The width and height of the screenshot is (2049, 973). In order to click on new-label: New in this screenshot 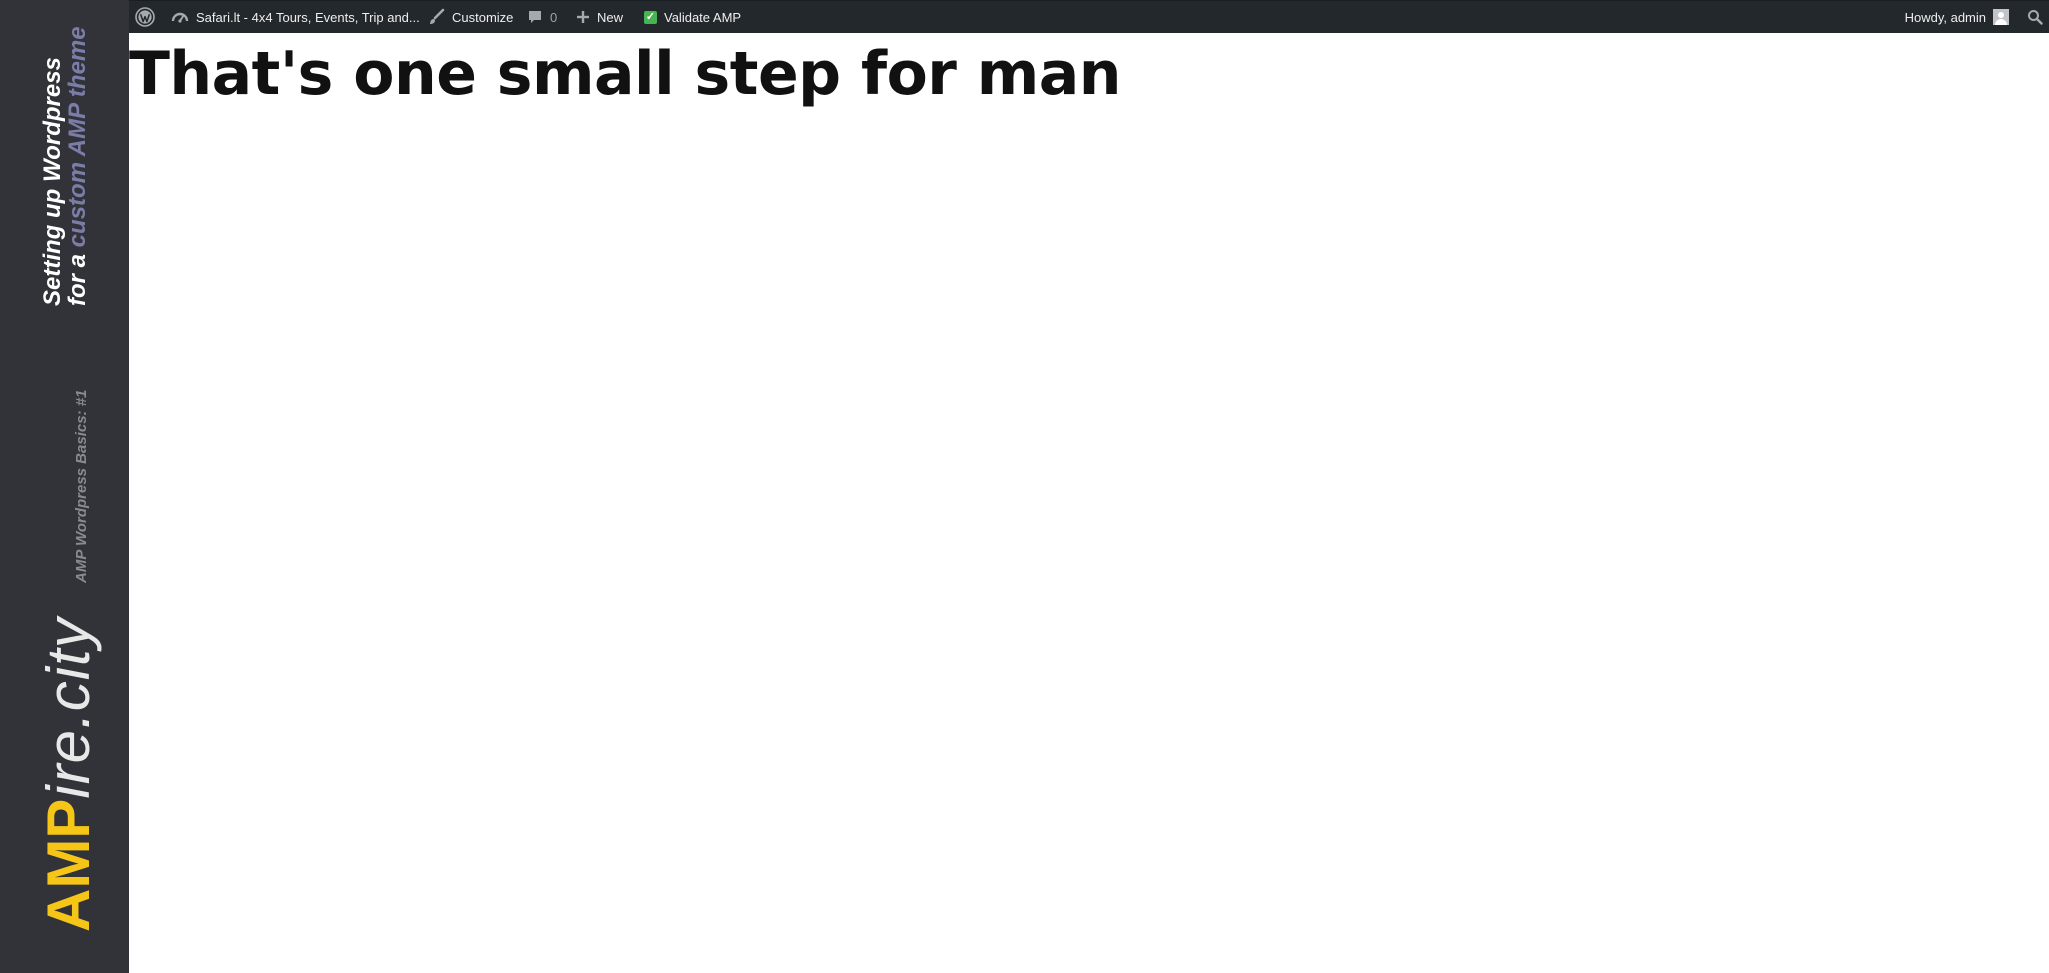, I will do `click(610, 17)`.